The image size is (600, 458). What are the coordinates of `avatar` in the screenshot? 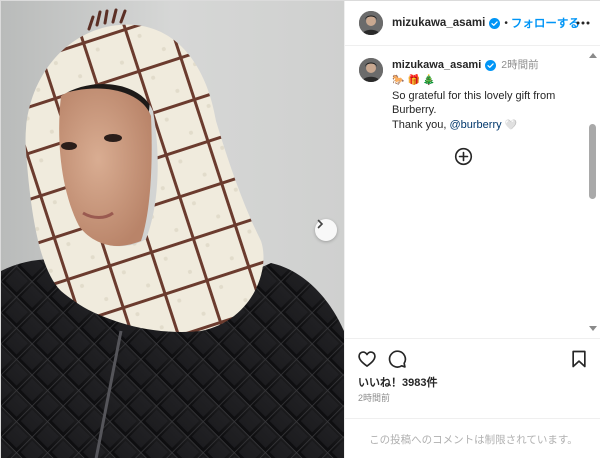 It's located at (371, 23).